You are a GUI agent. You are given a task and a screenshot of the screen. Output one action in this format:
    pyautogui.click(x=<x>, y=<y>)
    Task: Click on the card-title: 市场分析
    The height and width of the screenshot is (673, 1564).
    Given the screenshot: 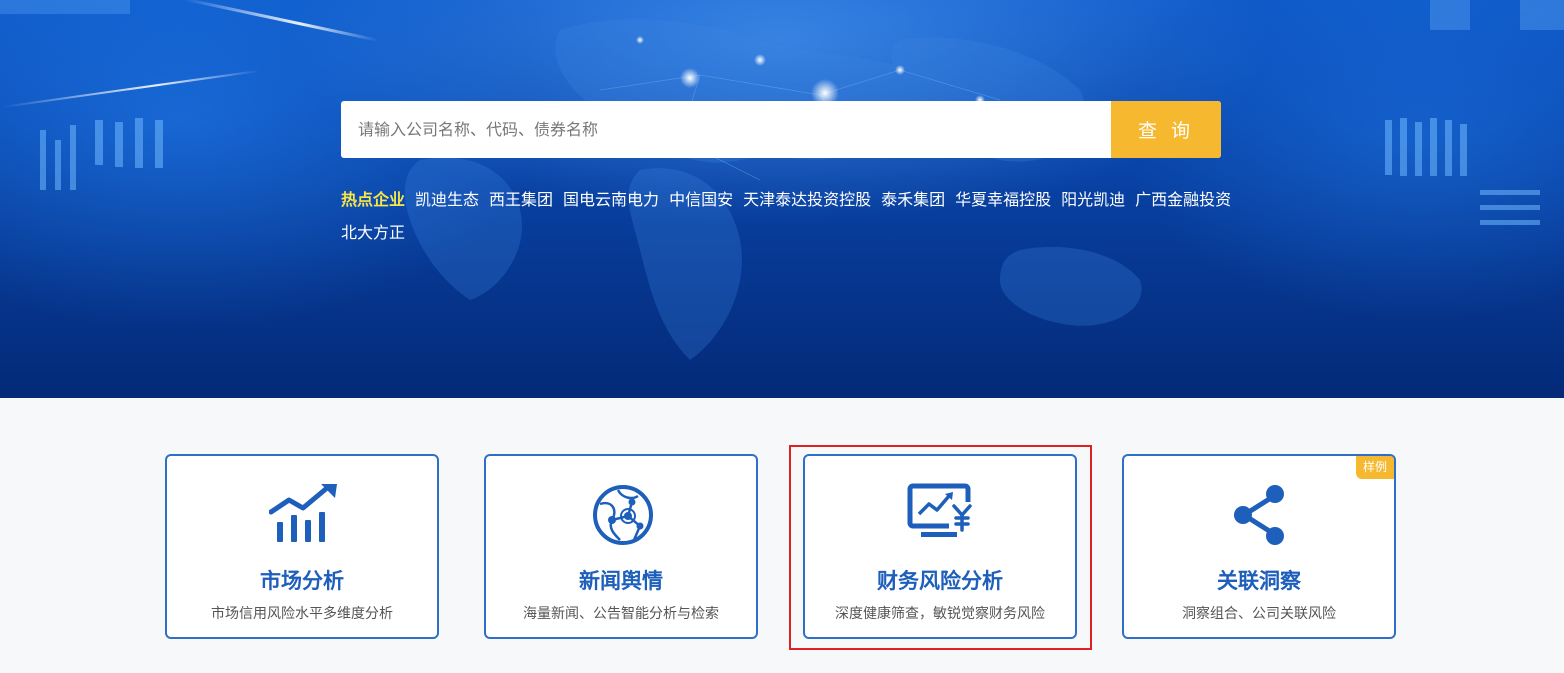 What is the action you would take?
    pyautogui.click(x=302, y=581)
    